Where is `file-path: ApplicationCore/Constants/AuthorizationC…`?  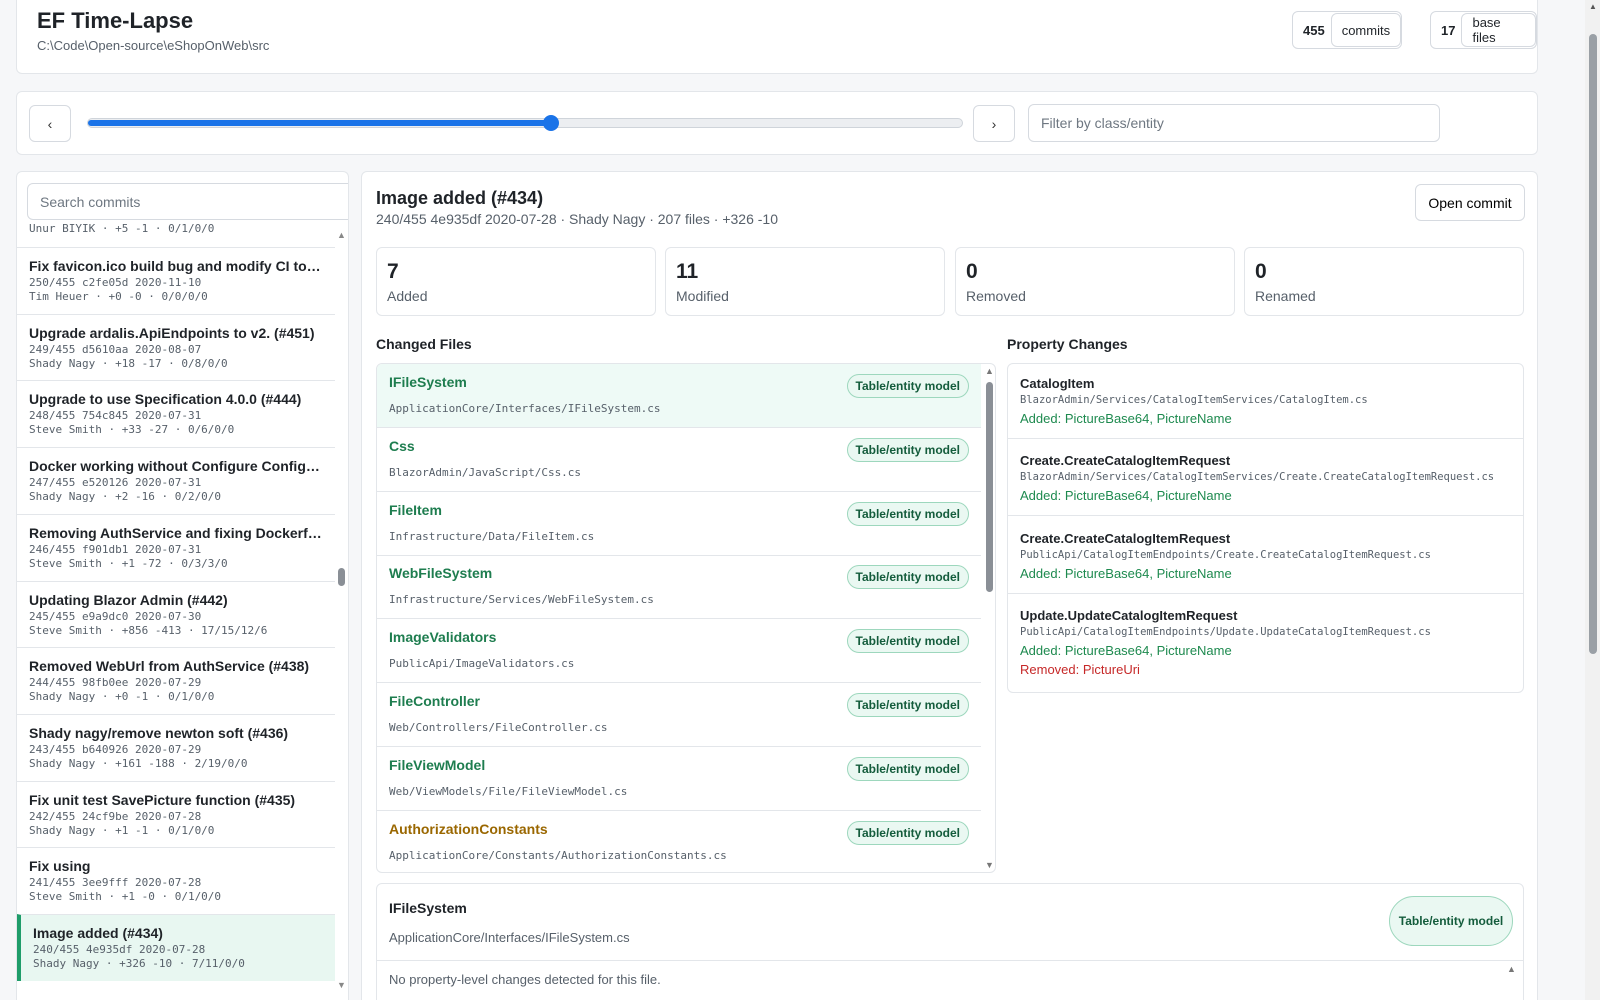 file-path: ApplicationCore/Constants/AuthorizationC… is located at coordinates (558, 855).